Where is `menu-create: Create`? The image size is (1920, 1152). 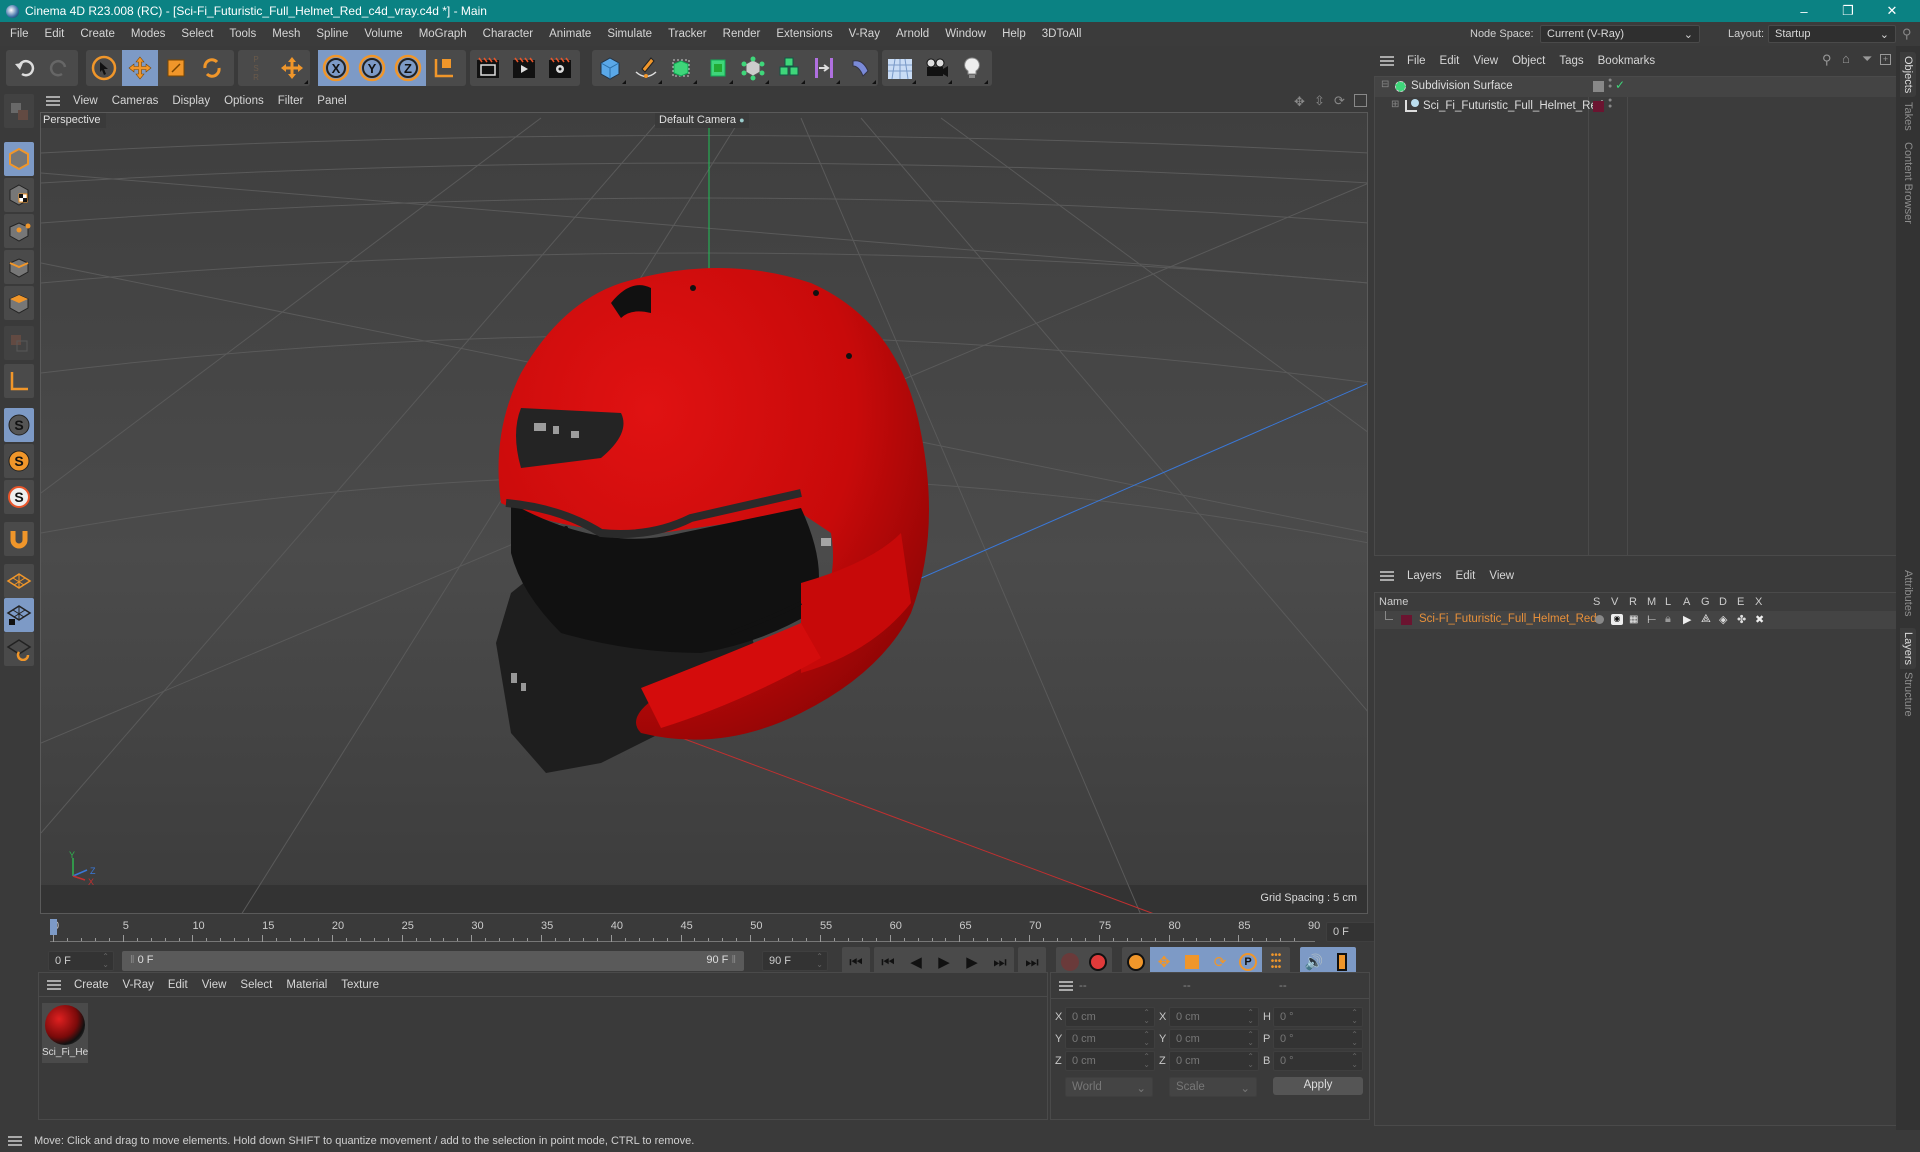
menu-create: Create is located at coordinates (97, 34).